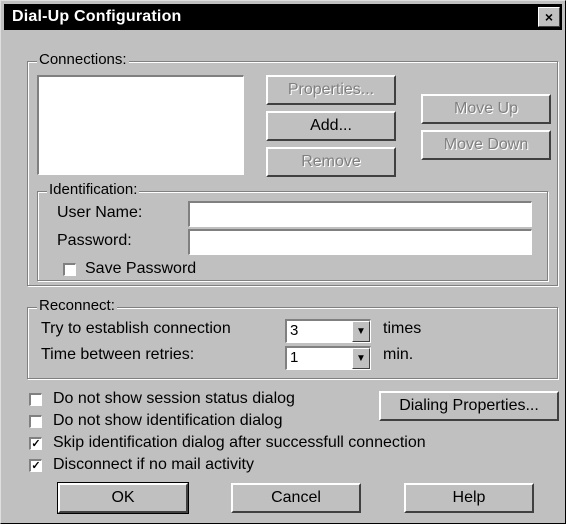 The height and width of the screenshot is (526, 568). What do you see at coordinates (140, 269) in the screenshot?
I see `save-password-label: Save Password` at bounding box center [140, 269].